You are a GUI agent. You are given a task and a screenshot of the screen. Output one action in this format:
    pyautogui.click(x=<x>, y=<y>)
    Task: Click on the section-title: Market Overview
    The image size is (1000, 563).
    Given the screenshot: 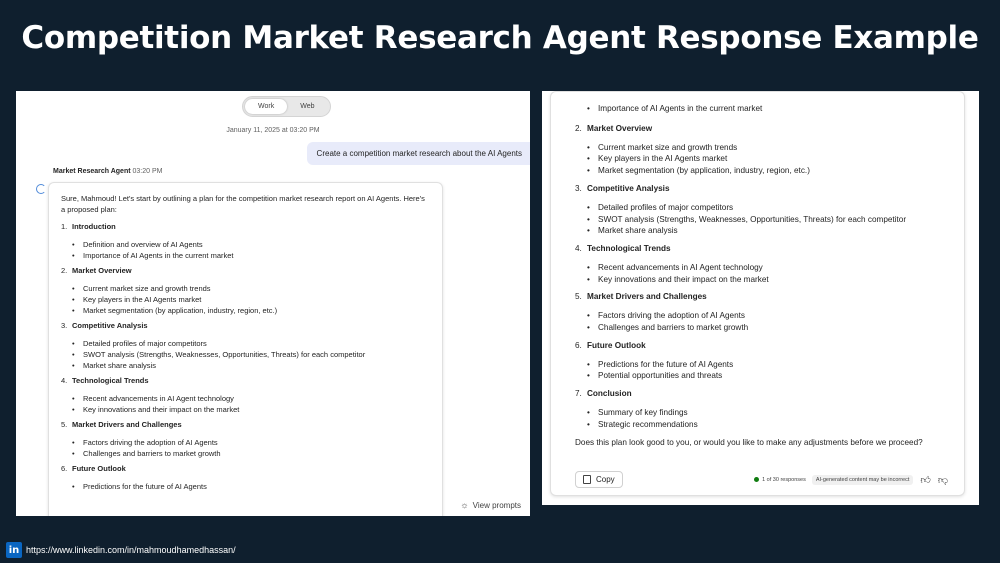 What is the action you would take?
    pyautogui.click(x=620, y=128)
    